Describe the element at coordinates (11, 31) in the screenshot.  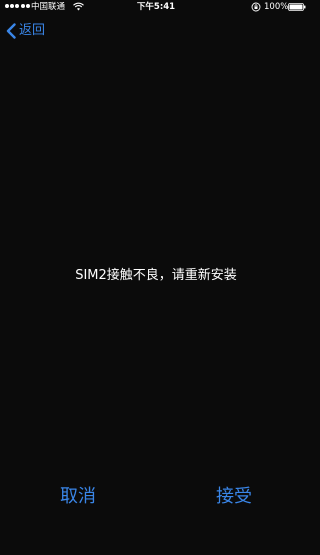
I see `chevron-left-icon` at that location.